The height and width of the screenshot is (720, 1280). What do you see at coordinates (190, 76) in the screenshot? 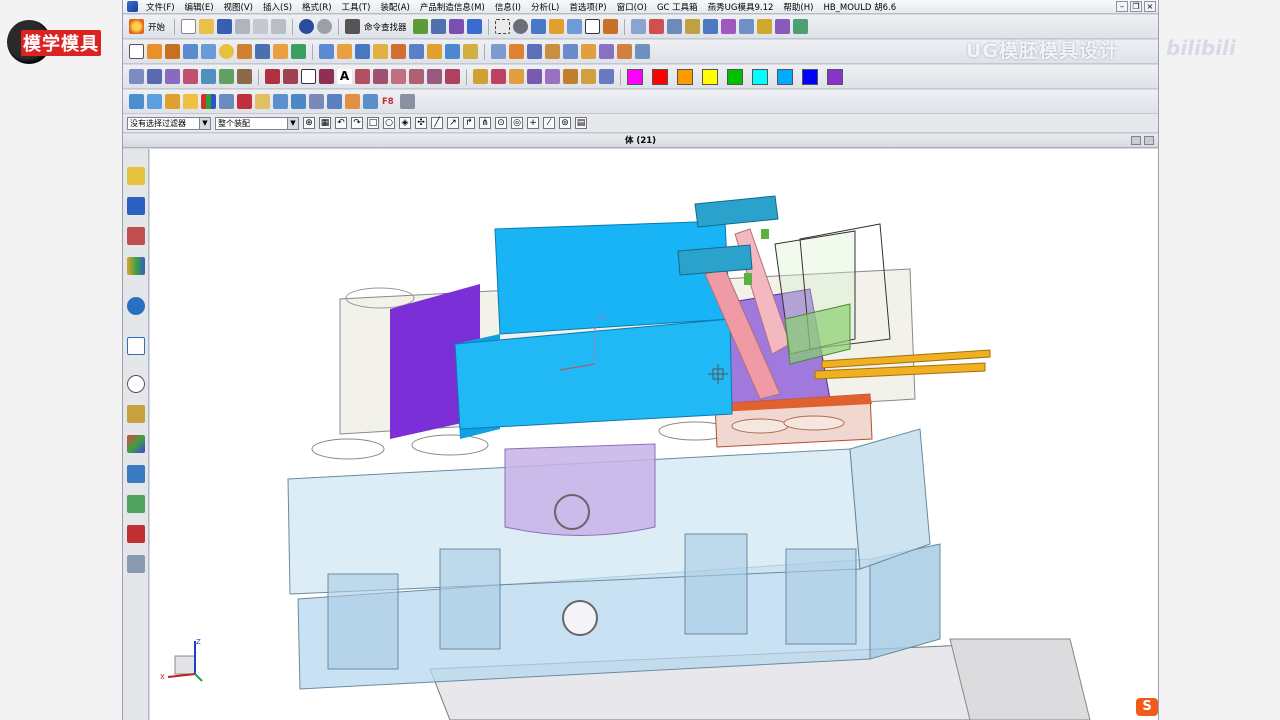
I see `csys-icon` at bounding box center [190, 76].